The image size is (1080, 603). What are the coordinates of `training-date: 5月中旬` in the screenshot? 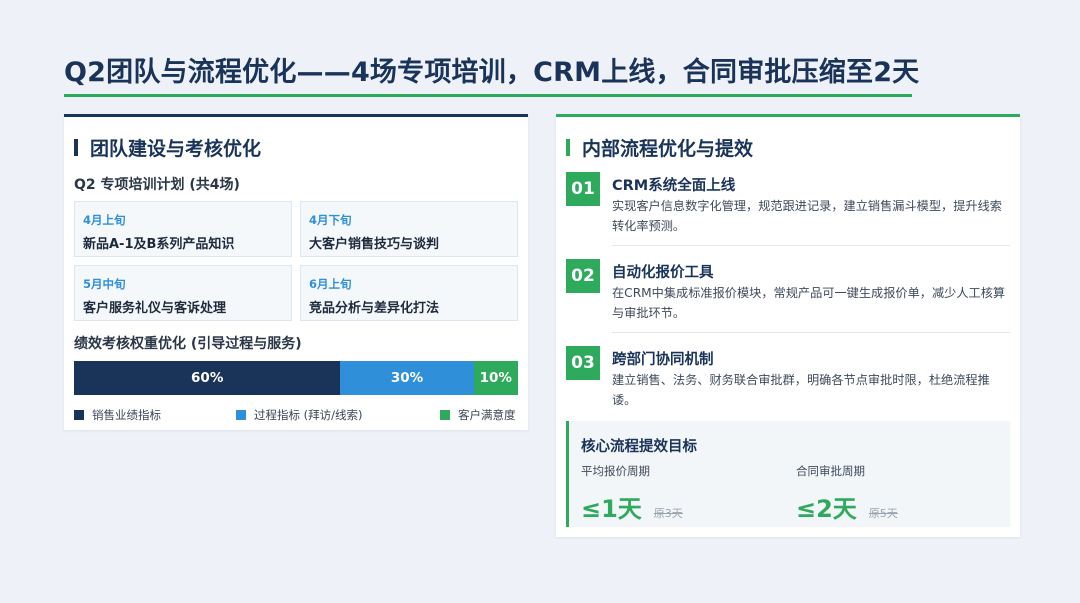 It's located at (104, 284).